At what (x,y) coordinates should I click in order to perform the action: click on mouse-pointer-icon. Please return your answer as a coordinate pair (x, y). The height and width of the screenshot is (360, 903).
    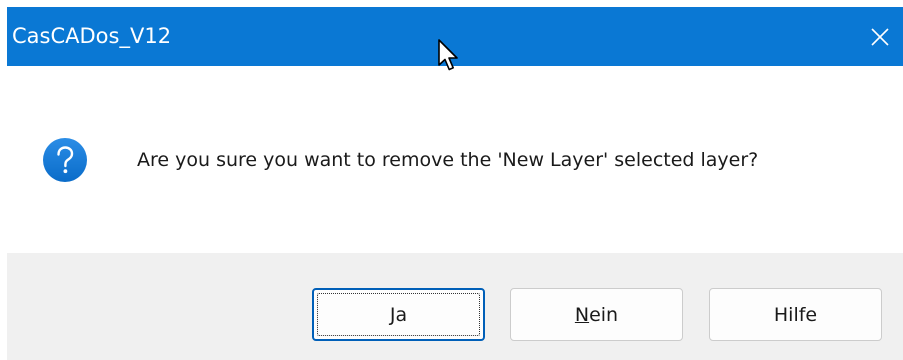
    Looking at the image, I should click on (448, 55).